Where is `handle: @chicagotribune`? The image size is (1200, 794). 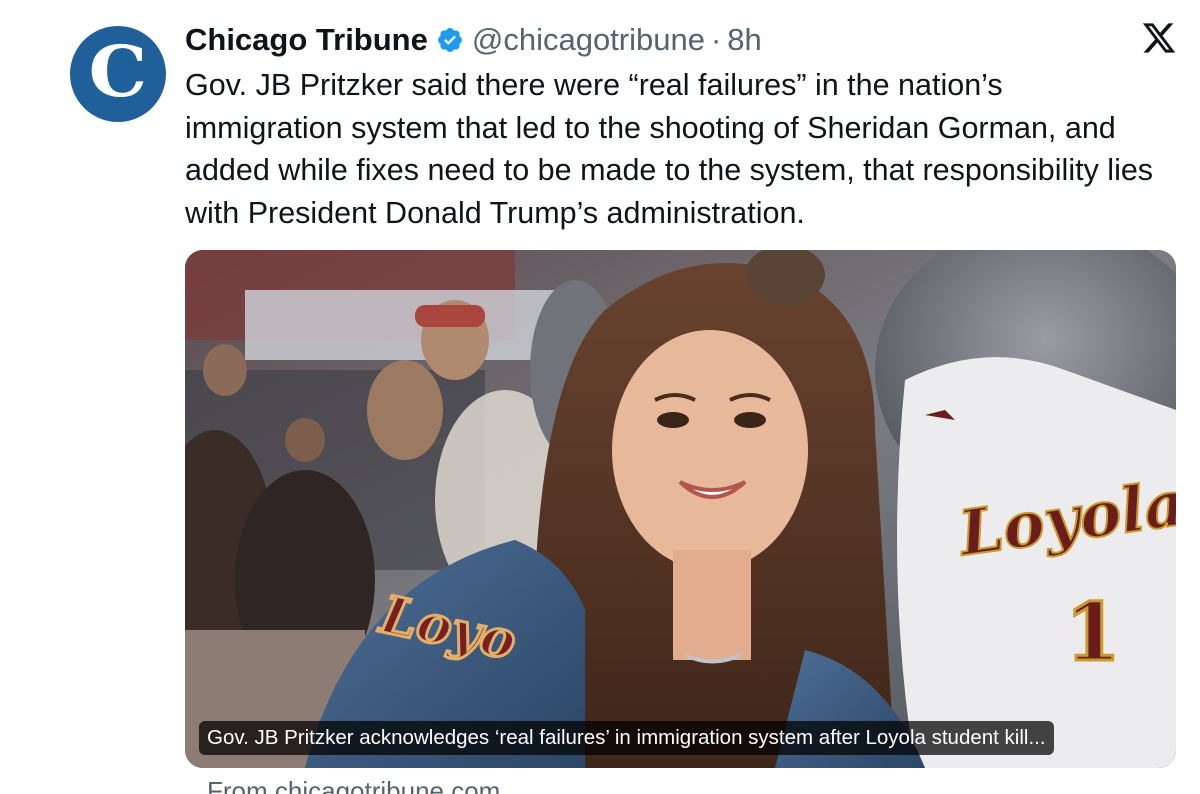 handle: @chicagotribune is located at coordinates (588, 40).